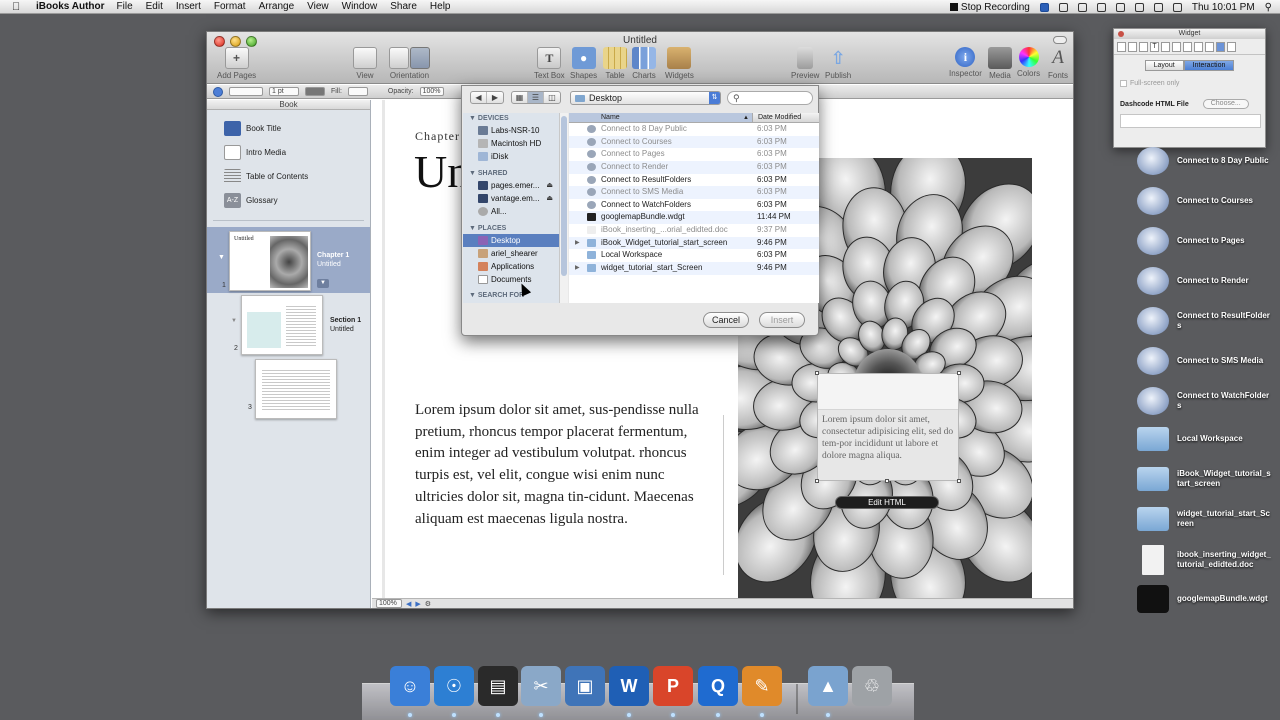  Describe the element at coordinates (679, 63) in the screenshot. I see `widgets-button: Widgets` at that location.